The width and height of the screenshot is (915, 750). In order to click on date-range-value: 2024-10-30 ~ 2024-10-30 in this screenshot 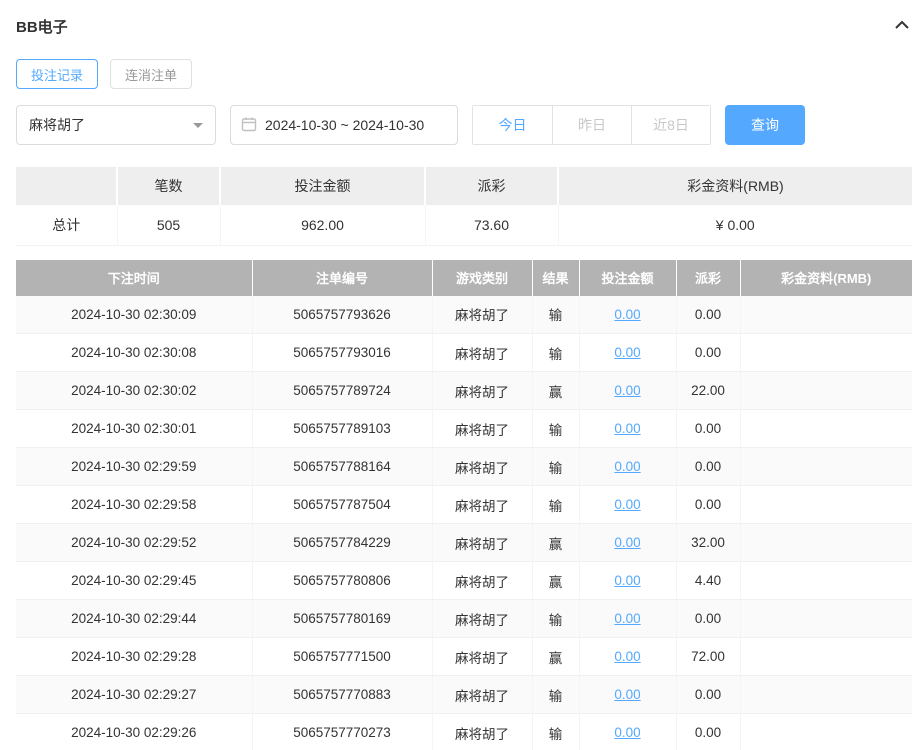, I will do `click(345, 125)`.